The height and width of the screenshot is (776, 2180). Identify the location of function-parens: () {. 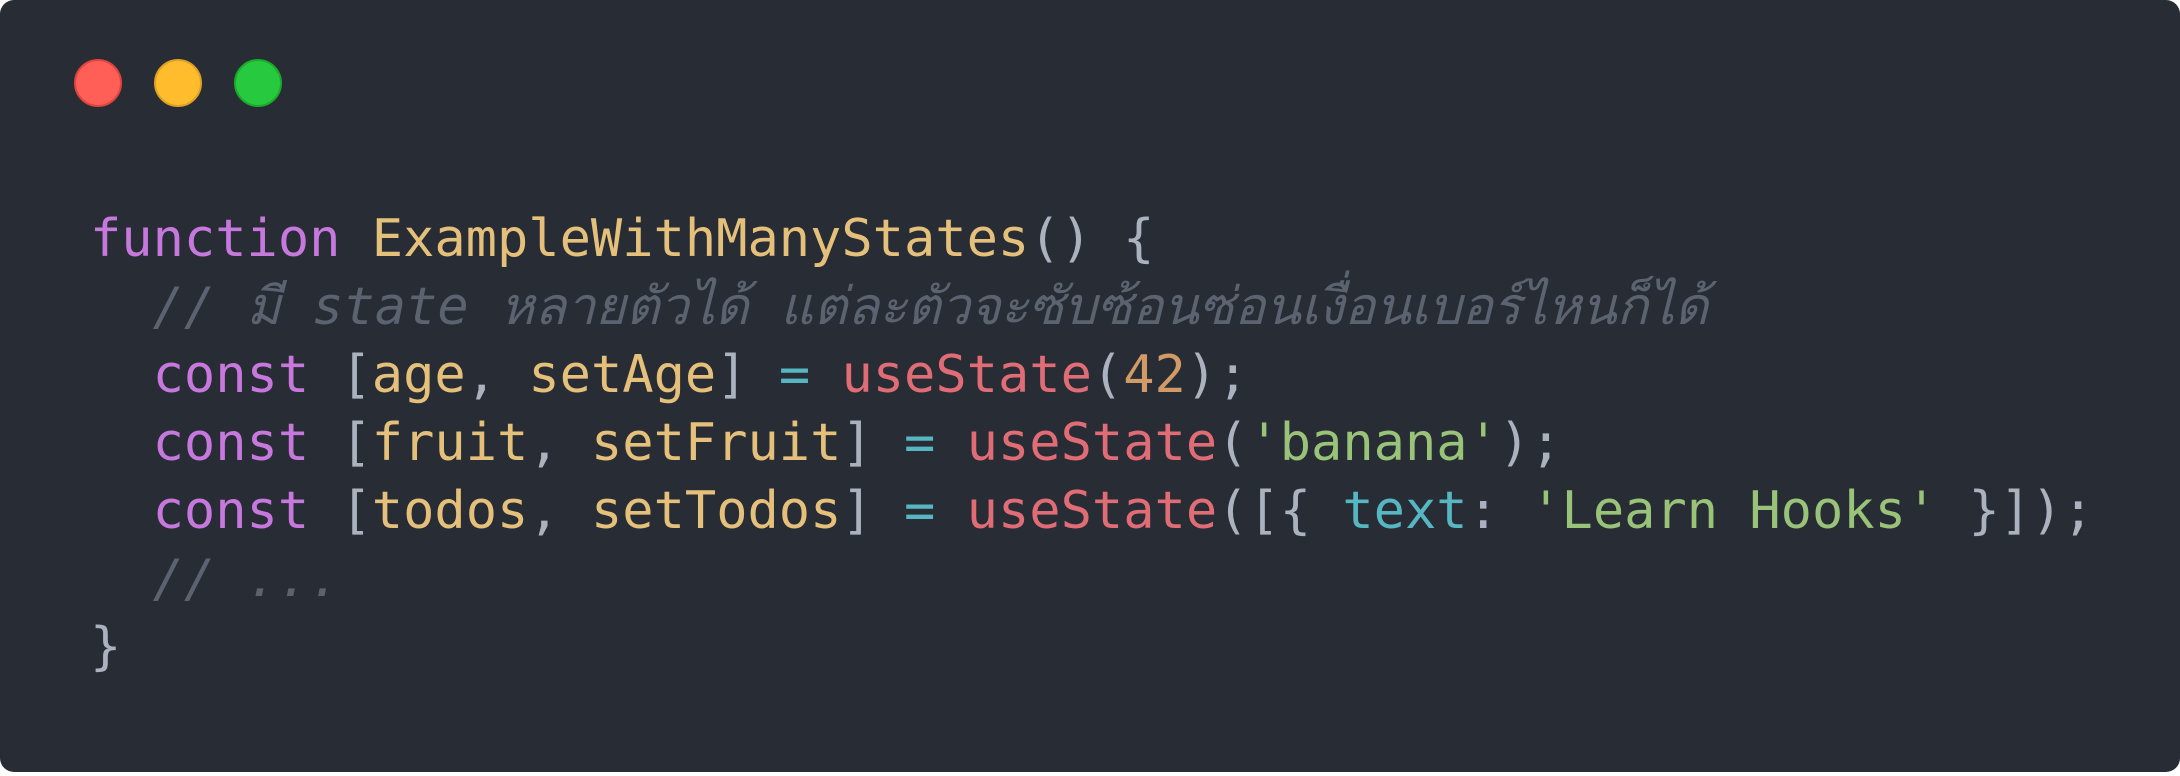
(1092, 239).